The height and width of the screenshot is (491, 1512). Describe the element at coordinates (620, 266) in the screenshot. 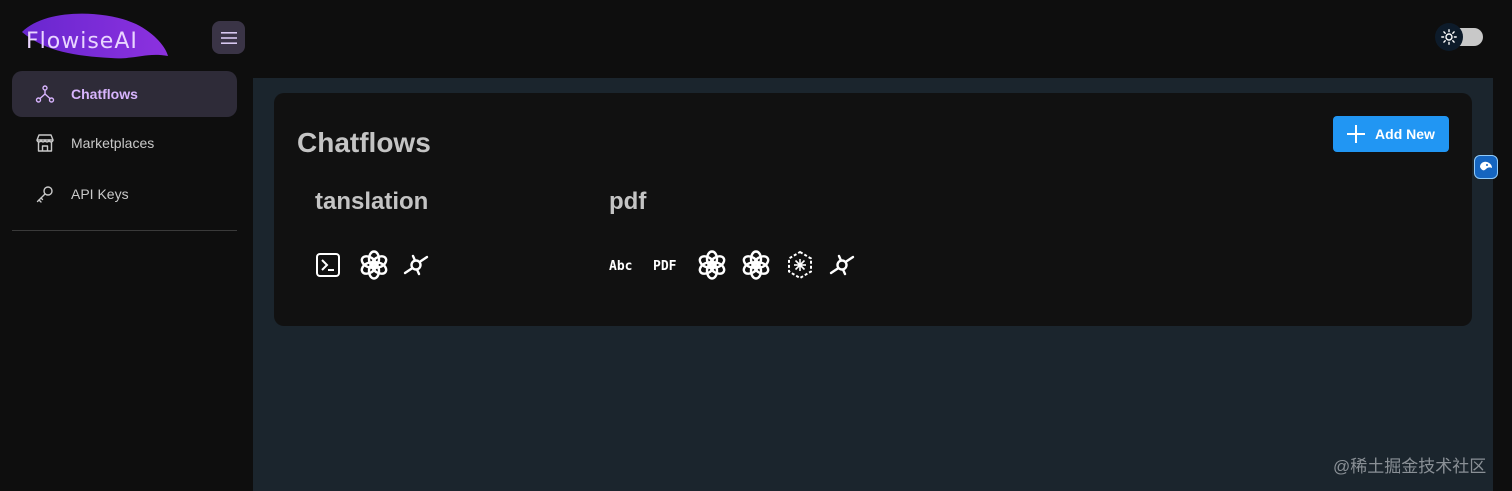

I see `svg-text: Abc` at that location.